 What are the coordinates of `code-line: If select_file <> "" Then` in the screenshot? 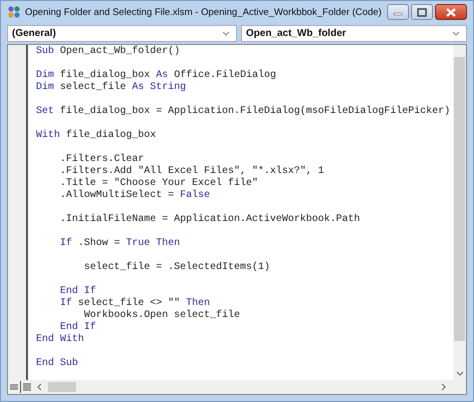 It's located at (135, 304).